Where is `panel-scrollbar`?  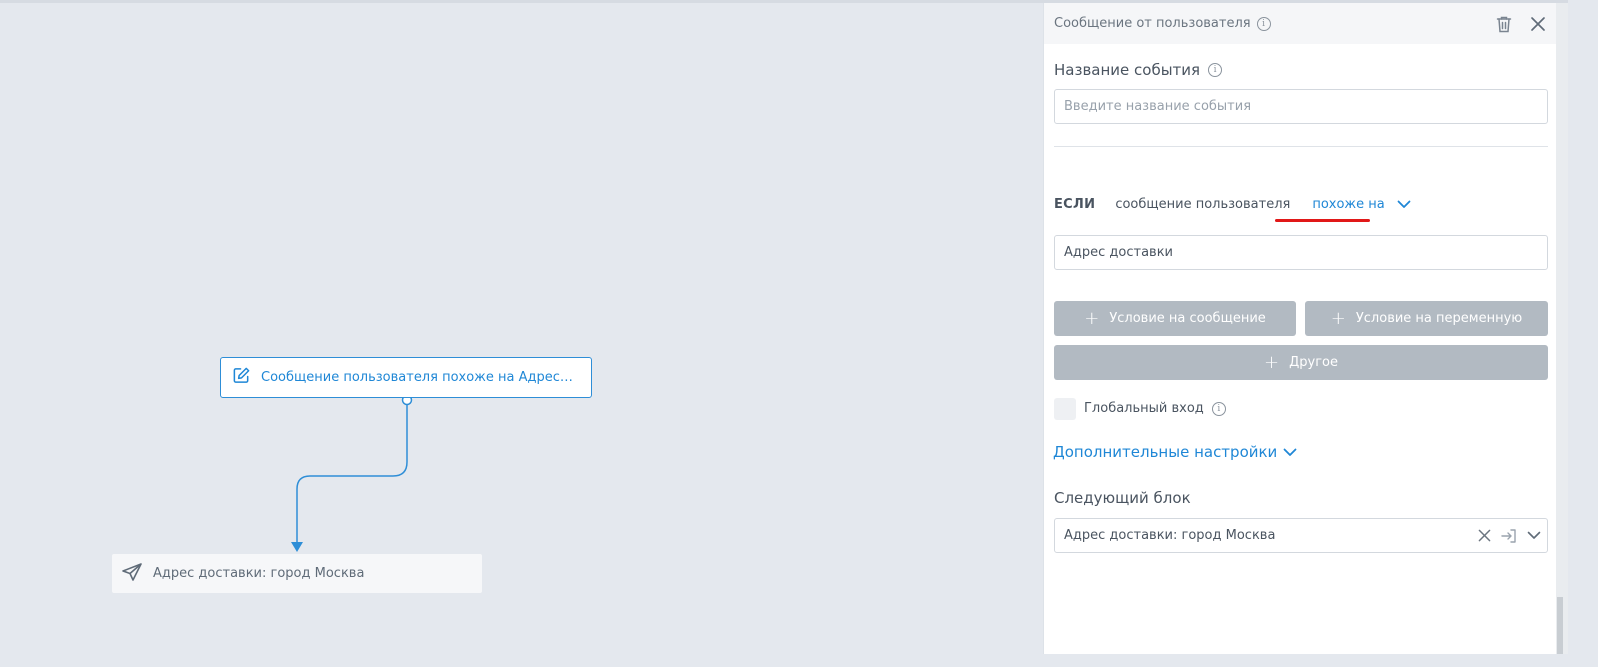
panel-scrollbar is located at coordinates (1562, 328).